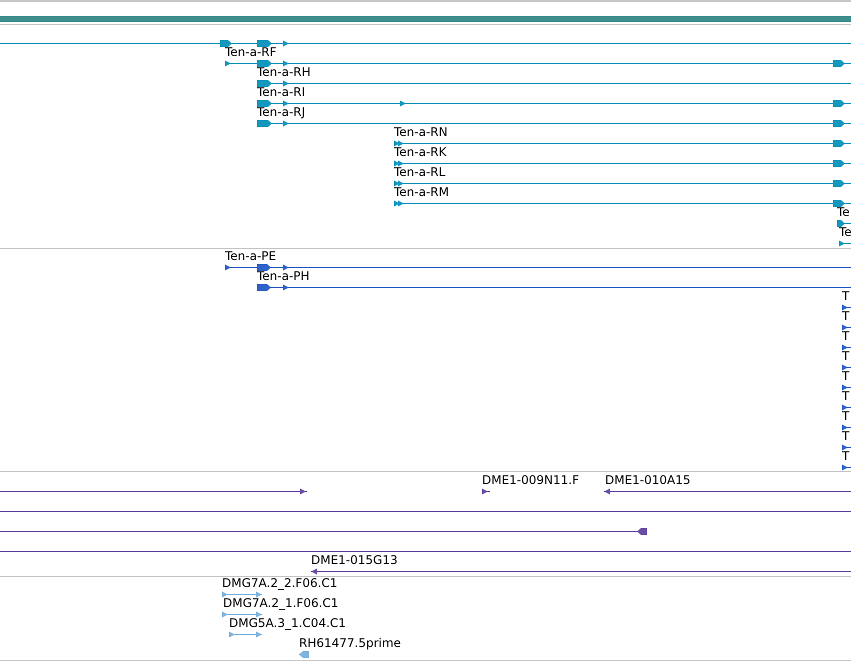 The height and width of the screenshot is (661, 851). What do you see at coordinates (354, 560) in the screenshot?
I see `feature-label: DME1-015G13` at bounding box center [354, 560].